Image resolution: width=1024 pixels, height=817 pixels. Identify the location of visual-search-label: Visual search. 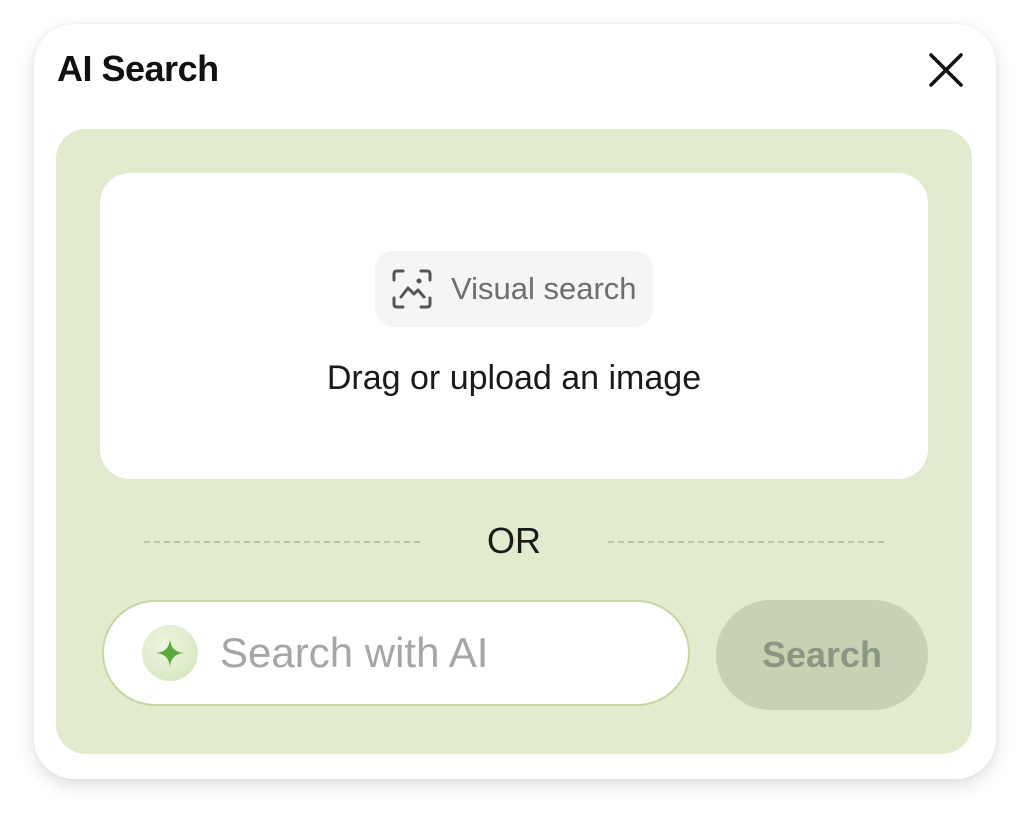
(544, 288).